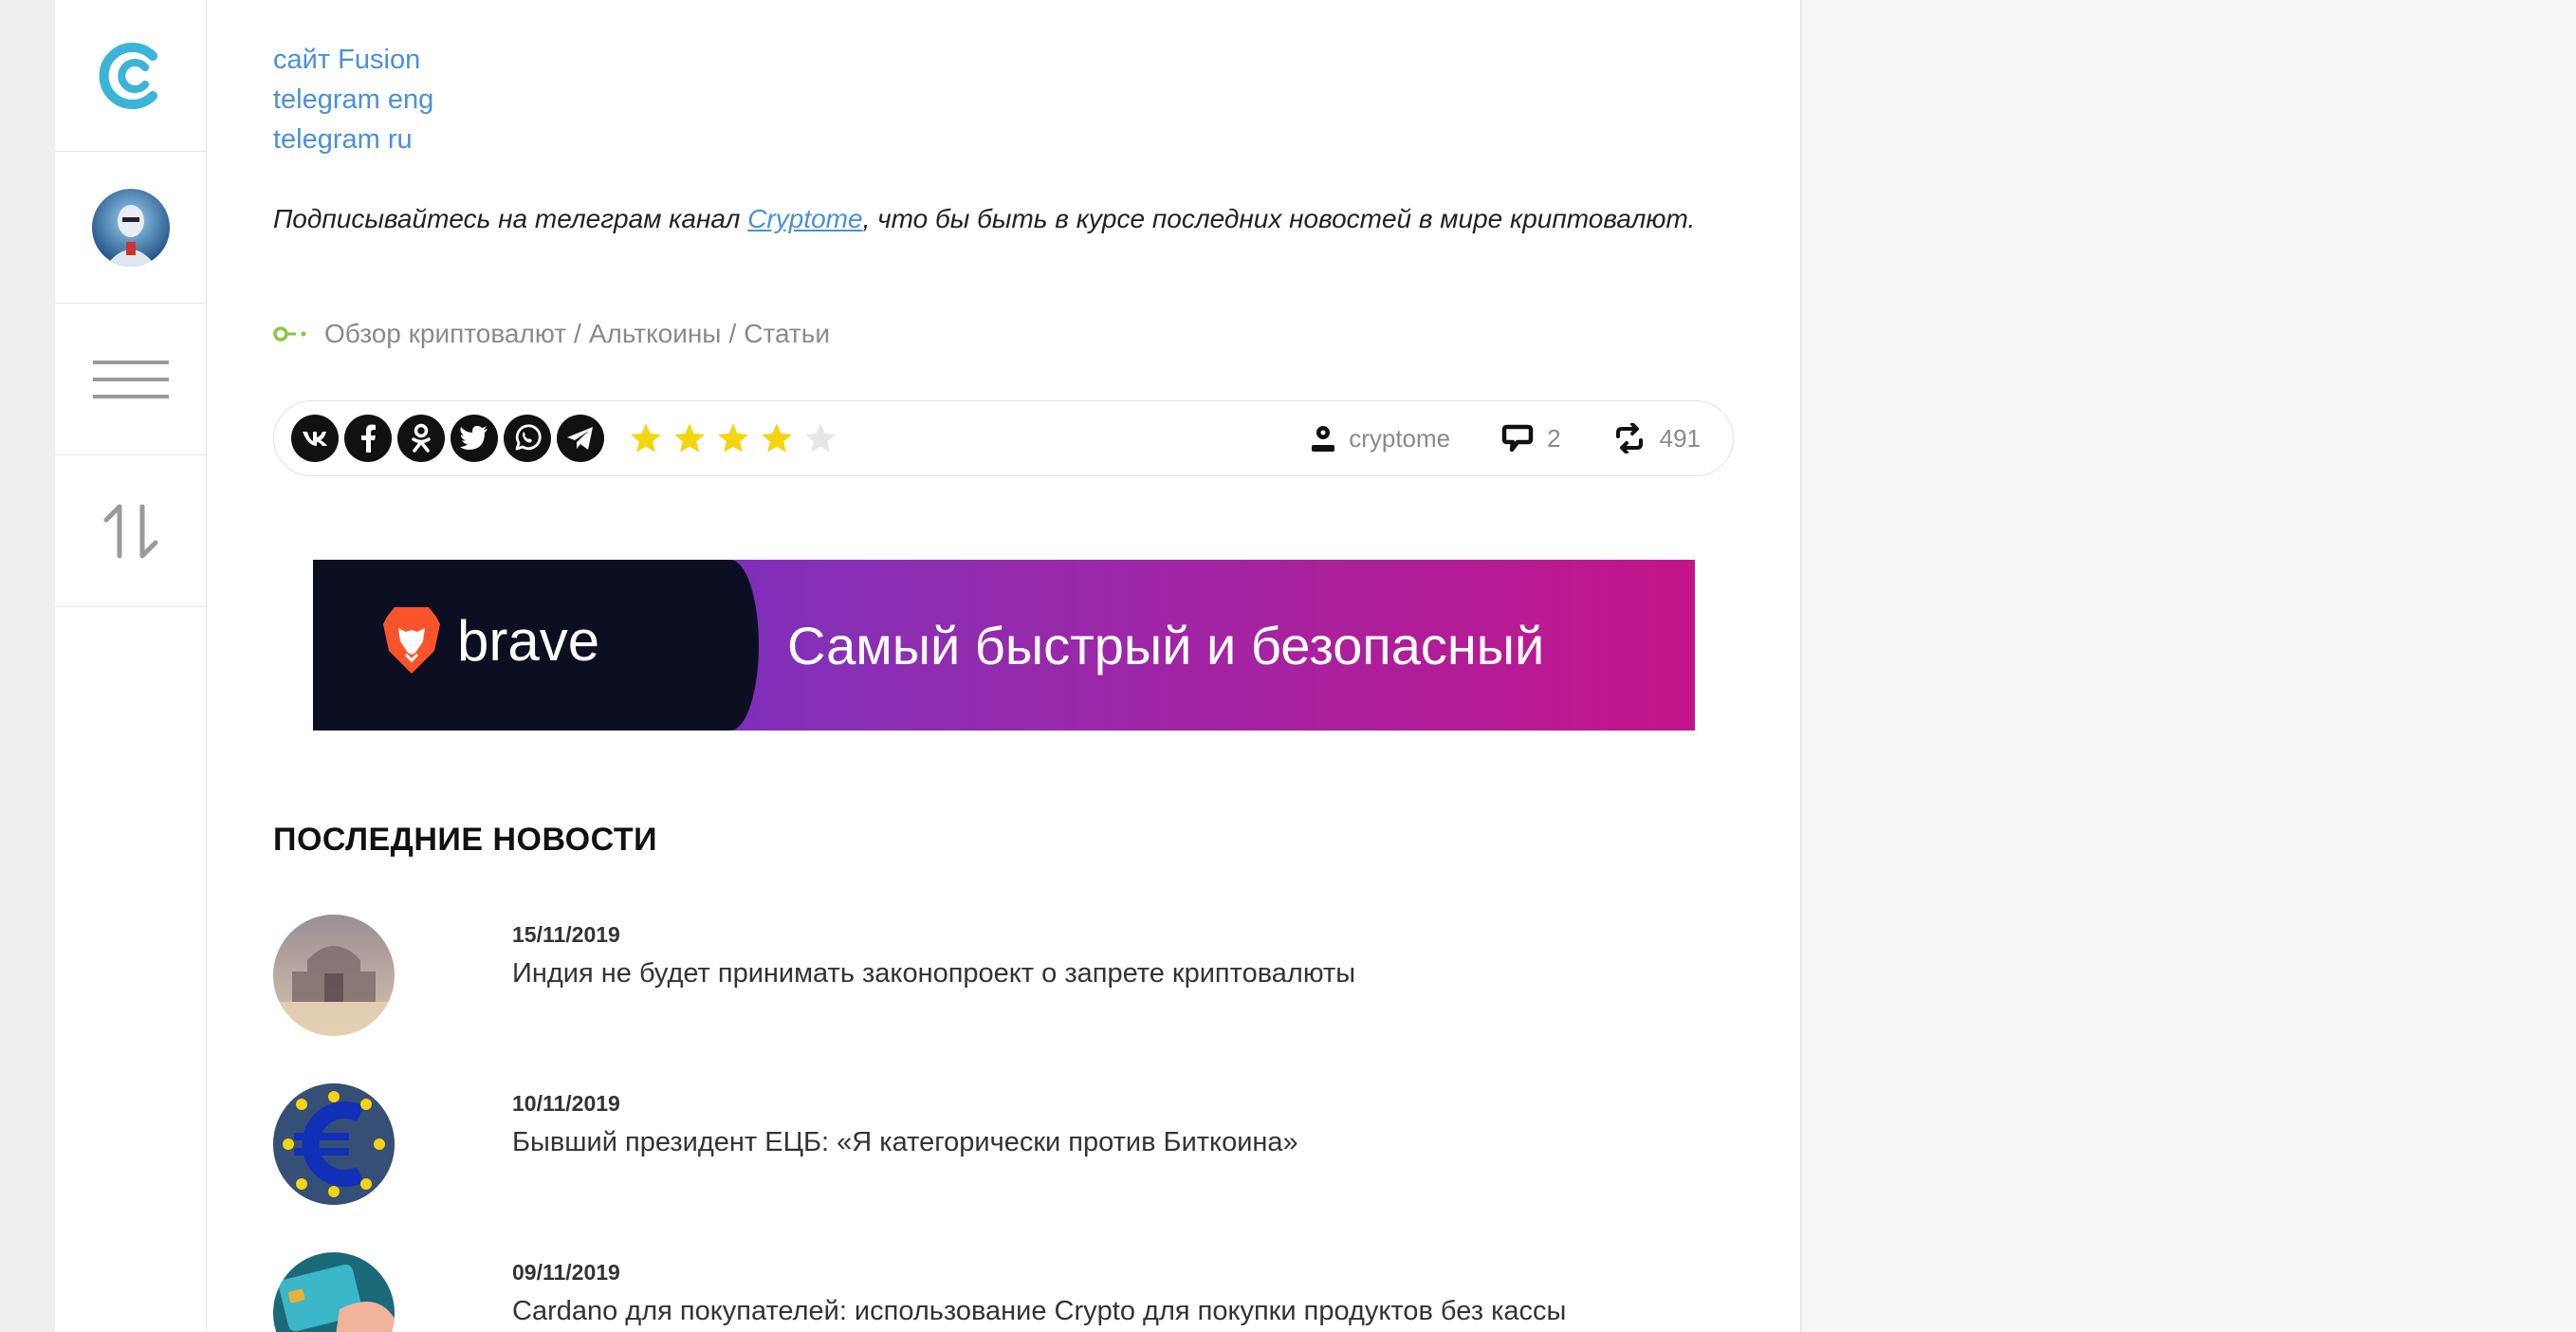 This screenshot has width=2576, height=1332. What do you see at coordinates (655, 333) in the screenshot?
I see `category-link-altcoins: Альткоины` at bounding box center [655, 333].